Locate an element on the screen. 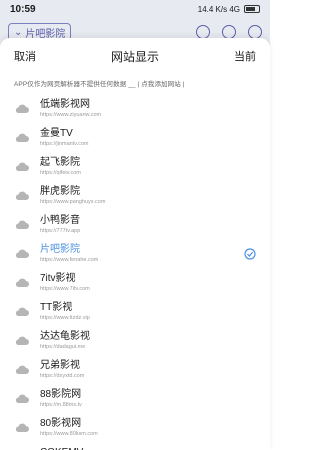 The height and width of the screenshot is (450, 320). site-text: 片吧影院 https://www.fenahe.com is located at coordinates (69, 254).